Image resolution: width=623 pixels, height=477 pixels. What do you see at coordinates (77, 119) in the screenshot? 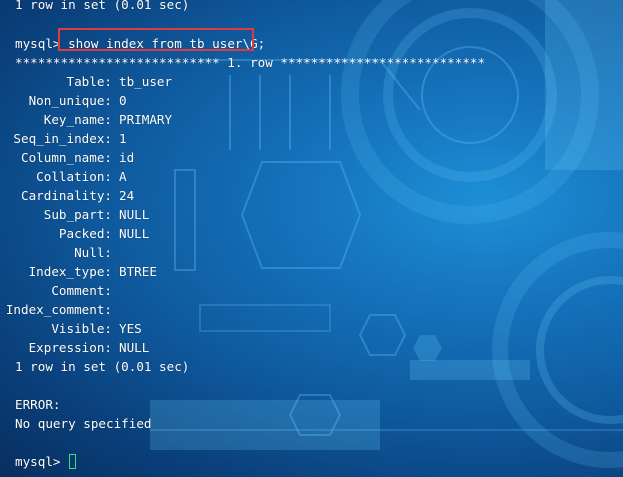
I see `field-name: Key_name:` at bounding box center [77, 119].